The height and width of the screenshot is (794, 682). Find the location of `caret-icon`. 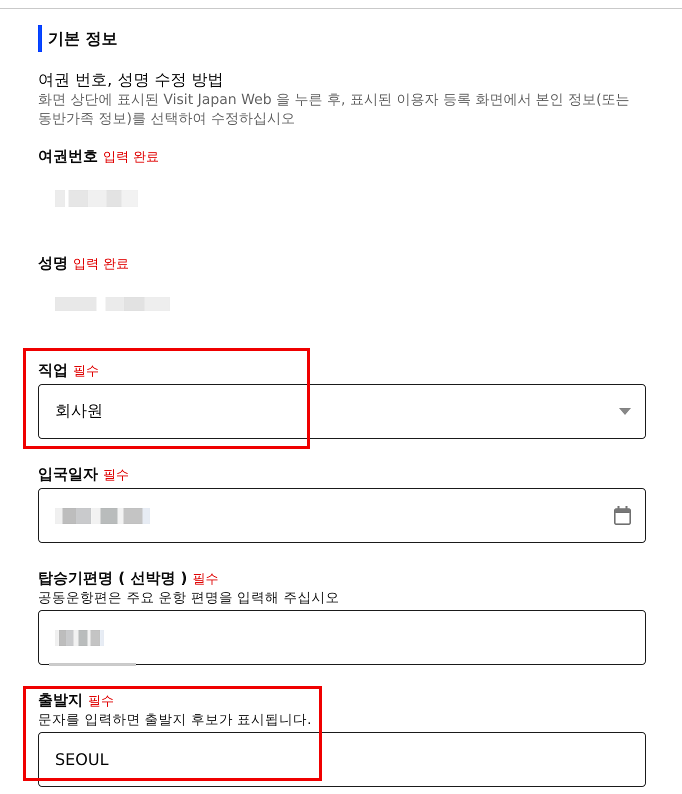

caret-icon is located at coordinates (625, 411).